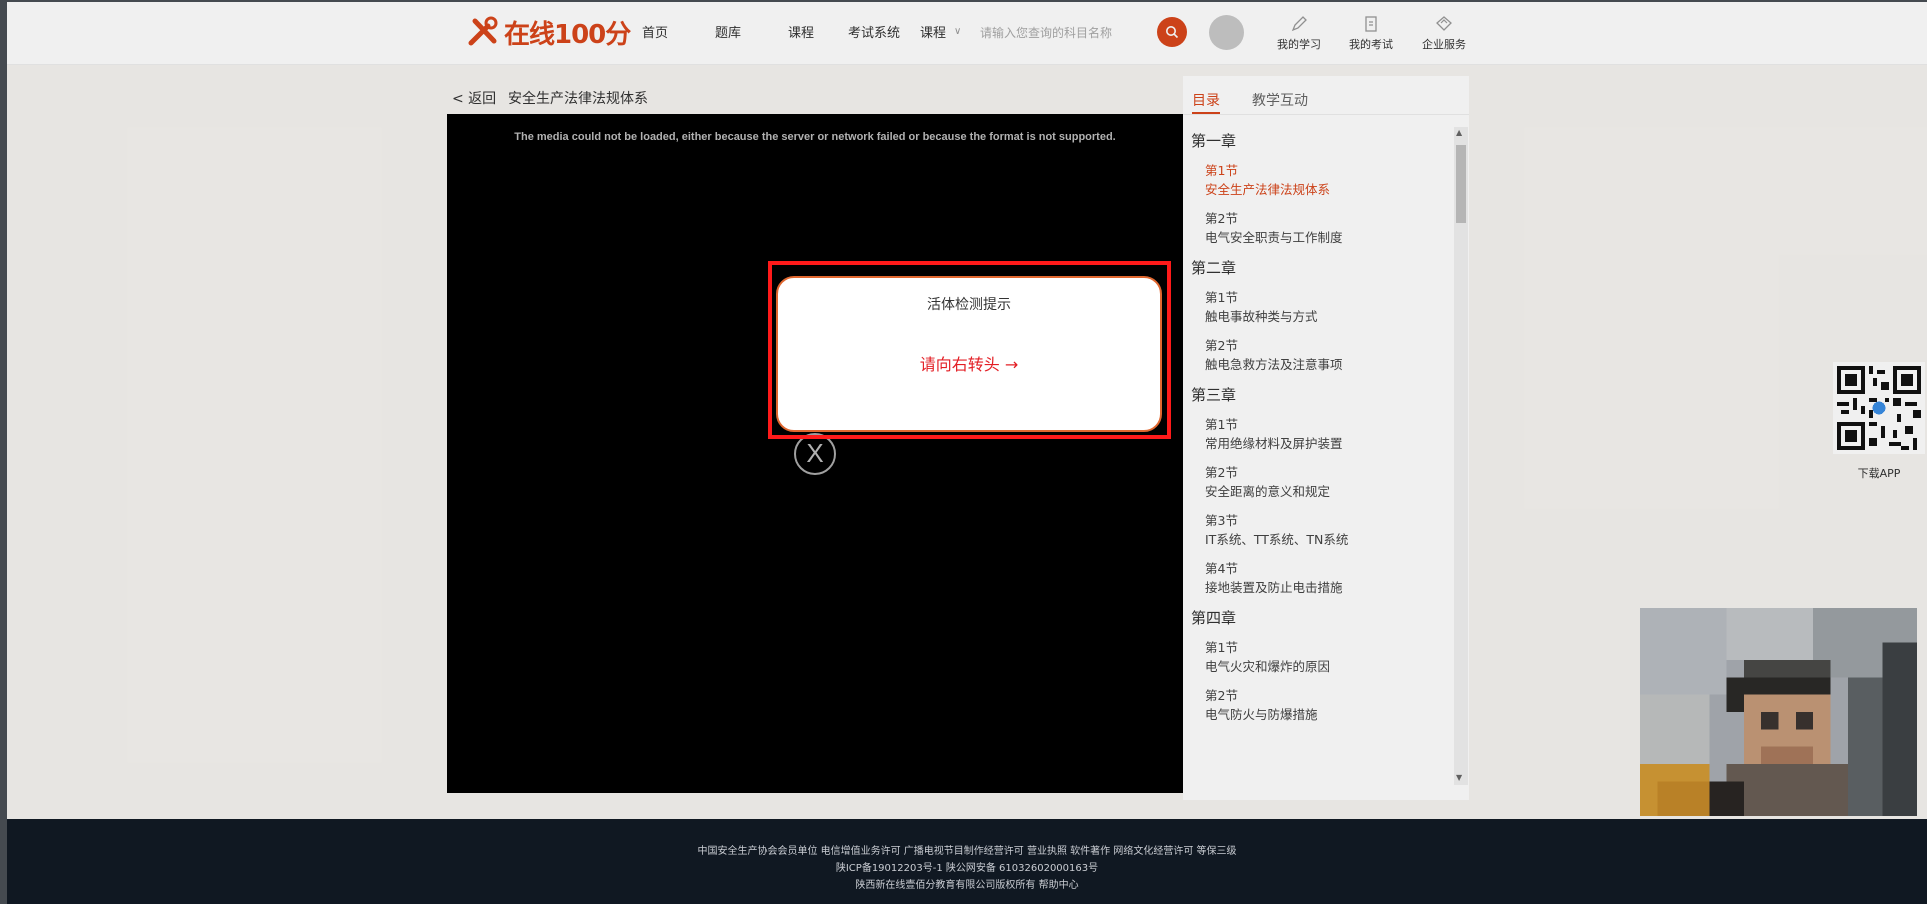 Image resolution: width=1927 pixels, height=904 pixels. I want to click on scroll-down-arrow-icon: ▼, so click(1459, 777).